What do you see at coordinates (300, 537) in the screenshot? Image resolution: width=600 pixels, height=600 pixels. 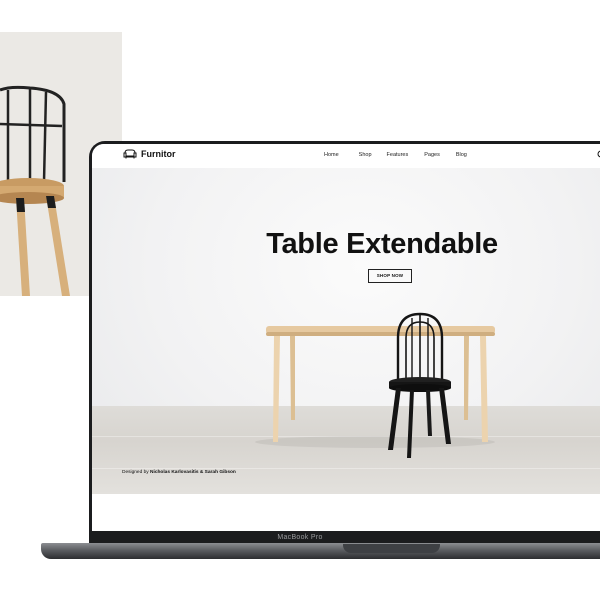 I see `macbook-label: MacBook Pro` at bounding box center [300, 537].